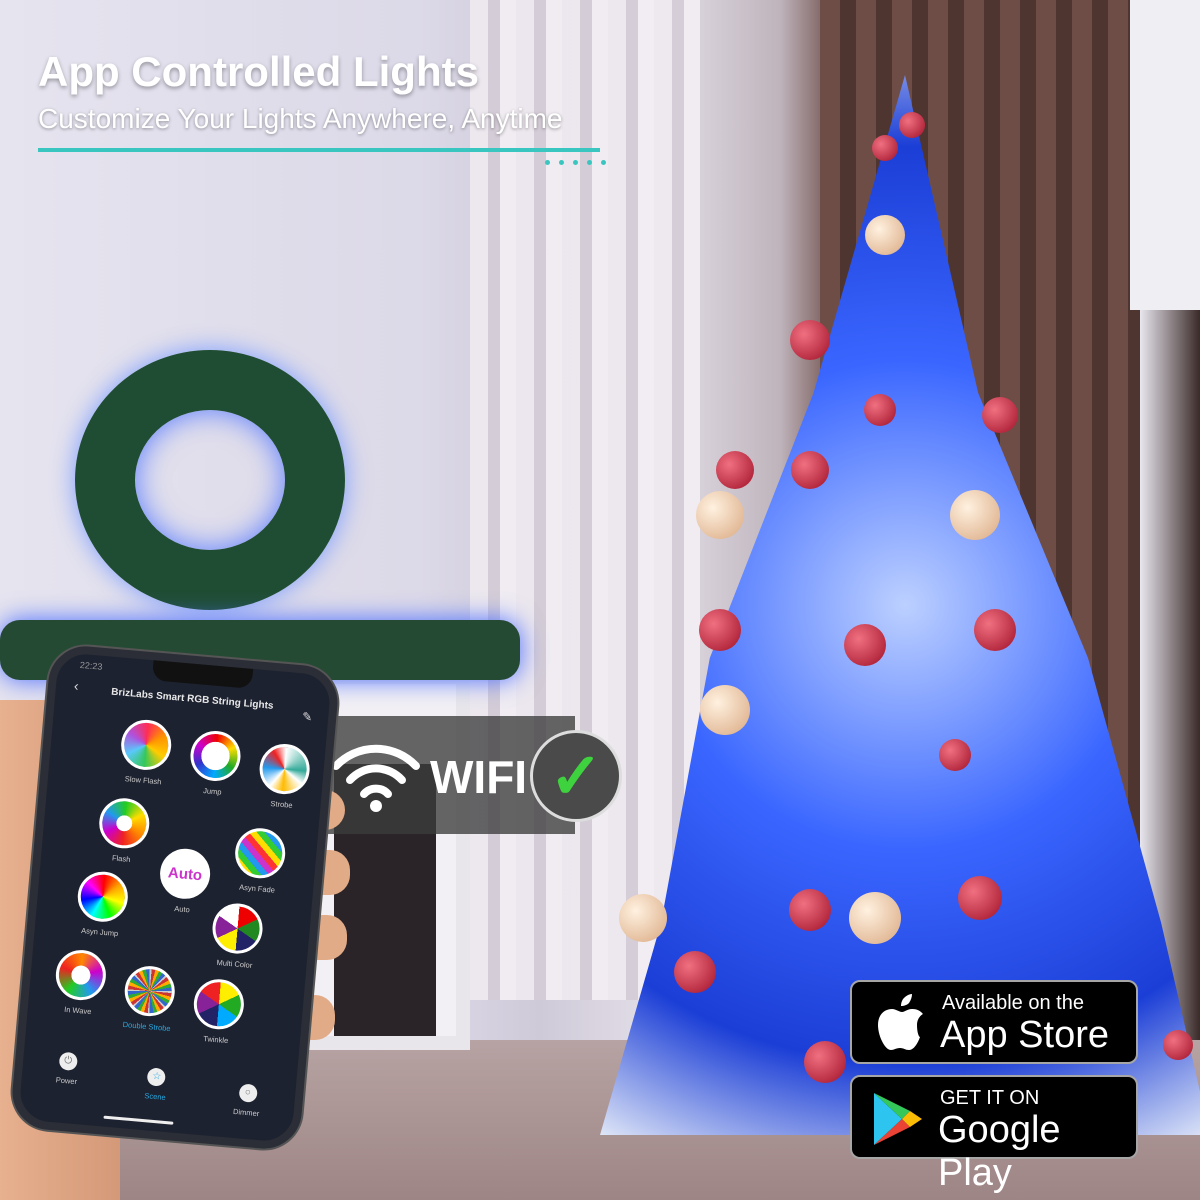 This screenshot has height=1200, width=1200. What do you see at coordinates (300, 118) in the screenshot?
I see `headline-subtitle: Customize Your Lights Anywhere, Anytime` at bounding box center [300, 118].